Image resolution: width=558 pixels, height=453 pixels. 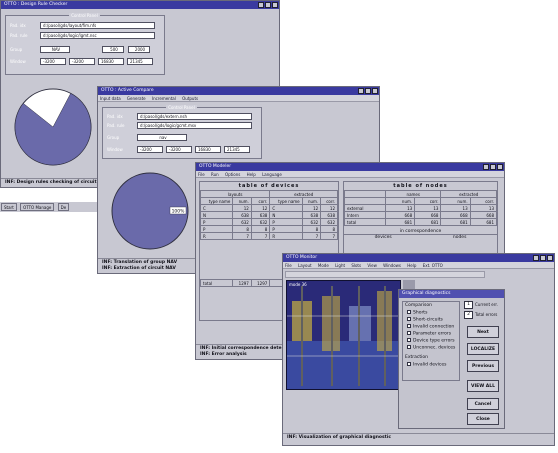 I want to click on toolbar, so click(x=385, y=274).